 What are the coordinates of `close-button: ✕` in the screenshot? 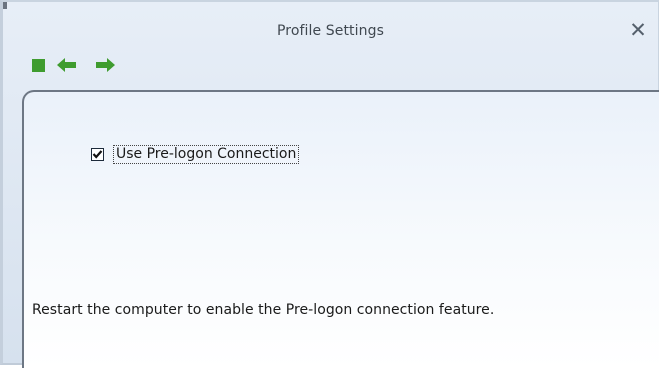 It's located at (638, 30).